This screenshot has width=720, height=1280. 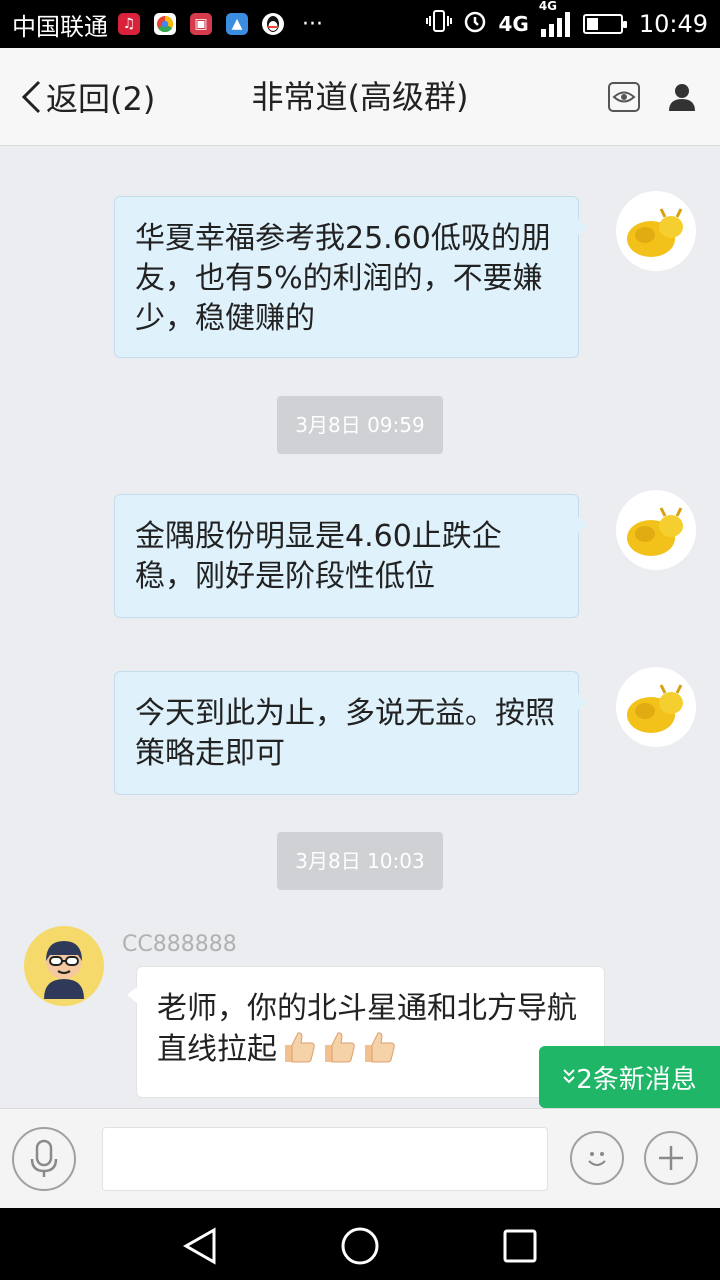 I want to click on more-notifications-icon: ···, so click(x=312, y=24).